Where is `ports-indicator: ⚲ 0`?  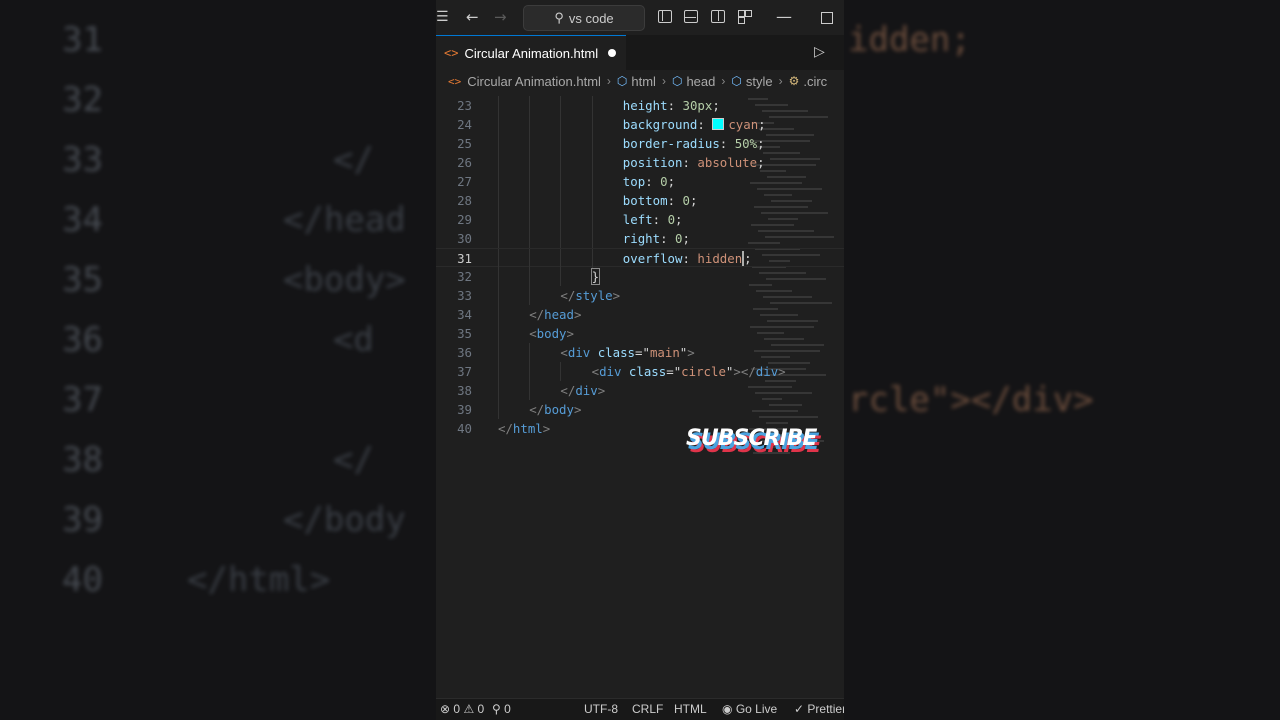 ports-indicator: ⚲ 0 is located at coordinates (501, 709).